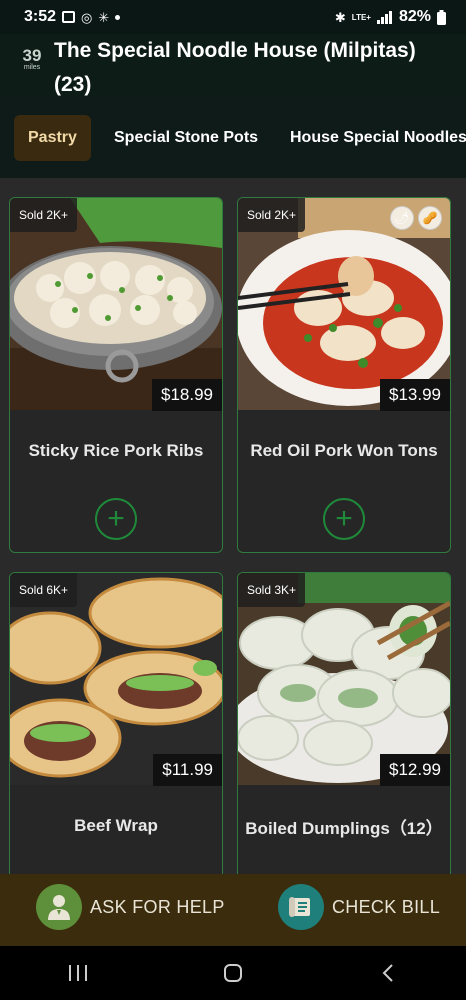 This screenshot has width=466, height=1000. Describe the element at coordinates (40, 16) in the screenshot. I see `status-time: 3:52` at that location.